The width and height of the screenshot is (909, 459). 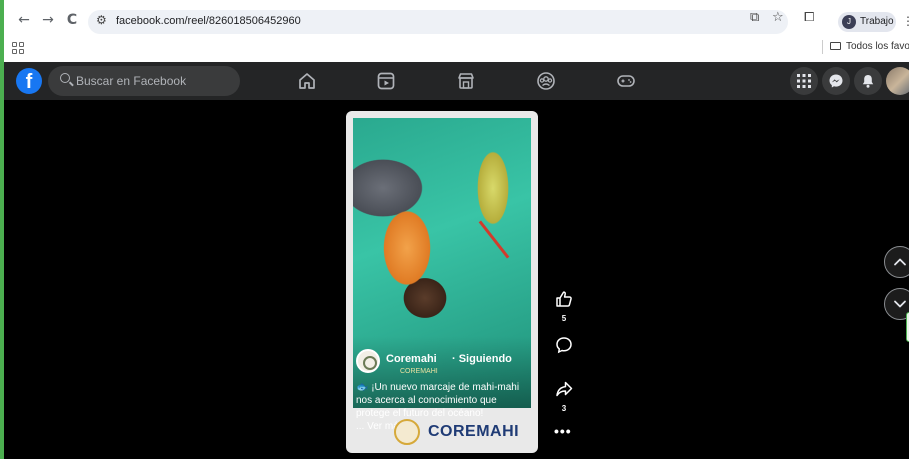 I want to click on browser-menu-icon: ⋮, so click(x=905, y=21).